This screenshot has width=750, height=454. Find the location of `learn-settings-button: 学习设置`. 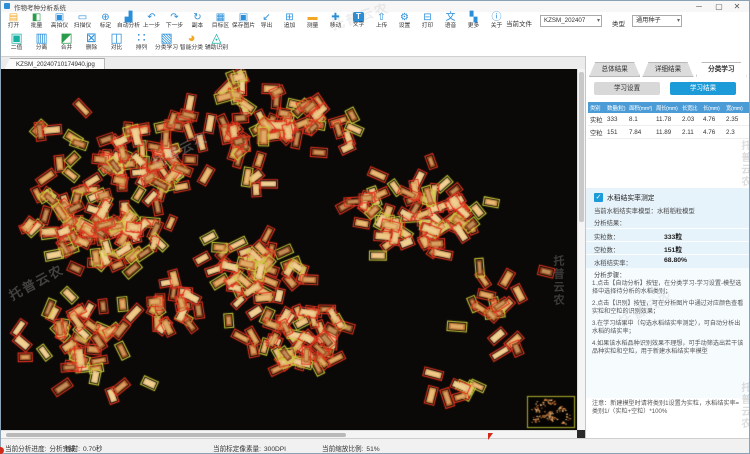

learn-settings-button: 学习设置 is located at coordinates (627, 88).